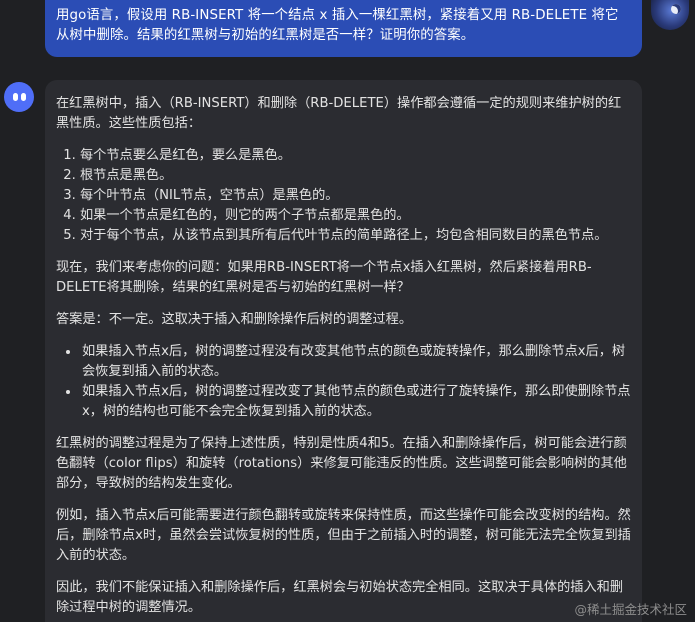 The height and width of the screenshot is (622, 695). Describe the element at coordinates (356, 196) in the screenshot. I see `list-item: 每个叶节点（NIL节点，空节点）是黑色的。` at that location.